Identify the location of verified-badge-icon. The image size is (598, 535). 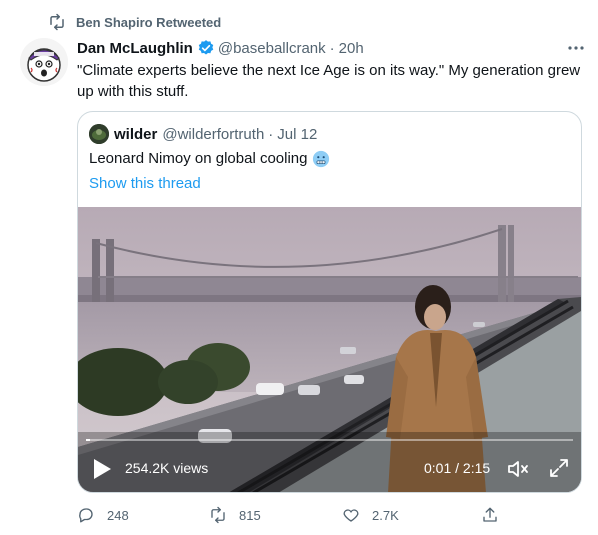
(206, 47).